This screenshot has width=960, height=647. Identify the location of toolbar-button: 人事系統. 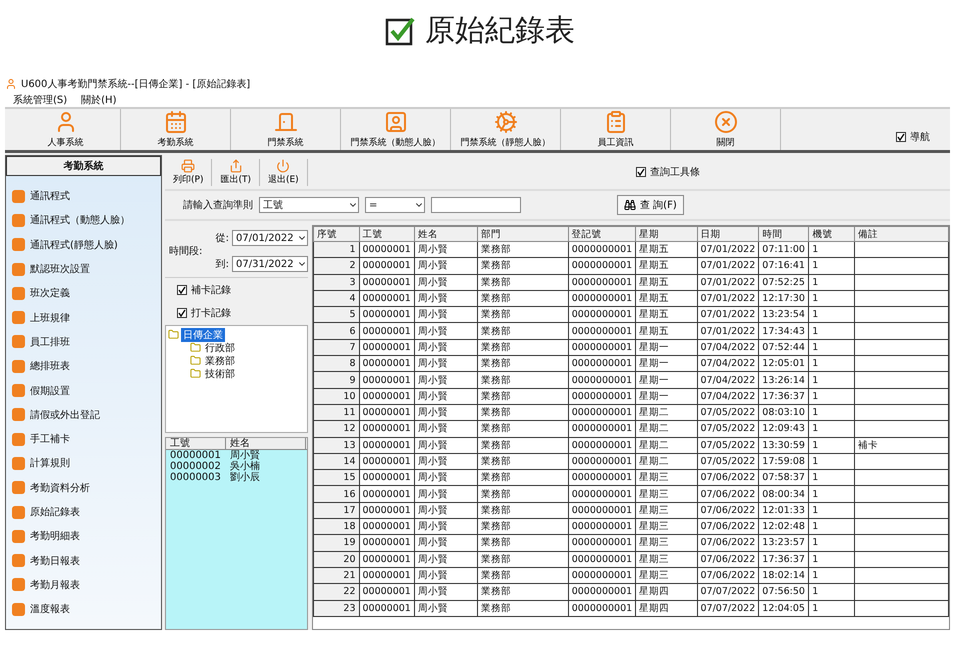
(66, 129).